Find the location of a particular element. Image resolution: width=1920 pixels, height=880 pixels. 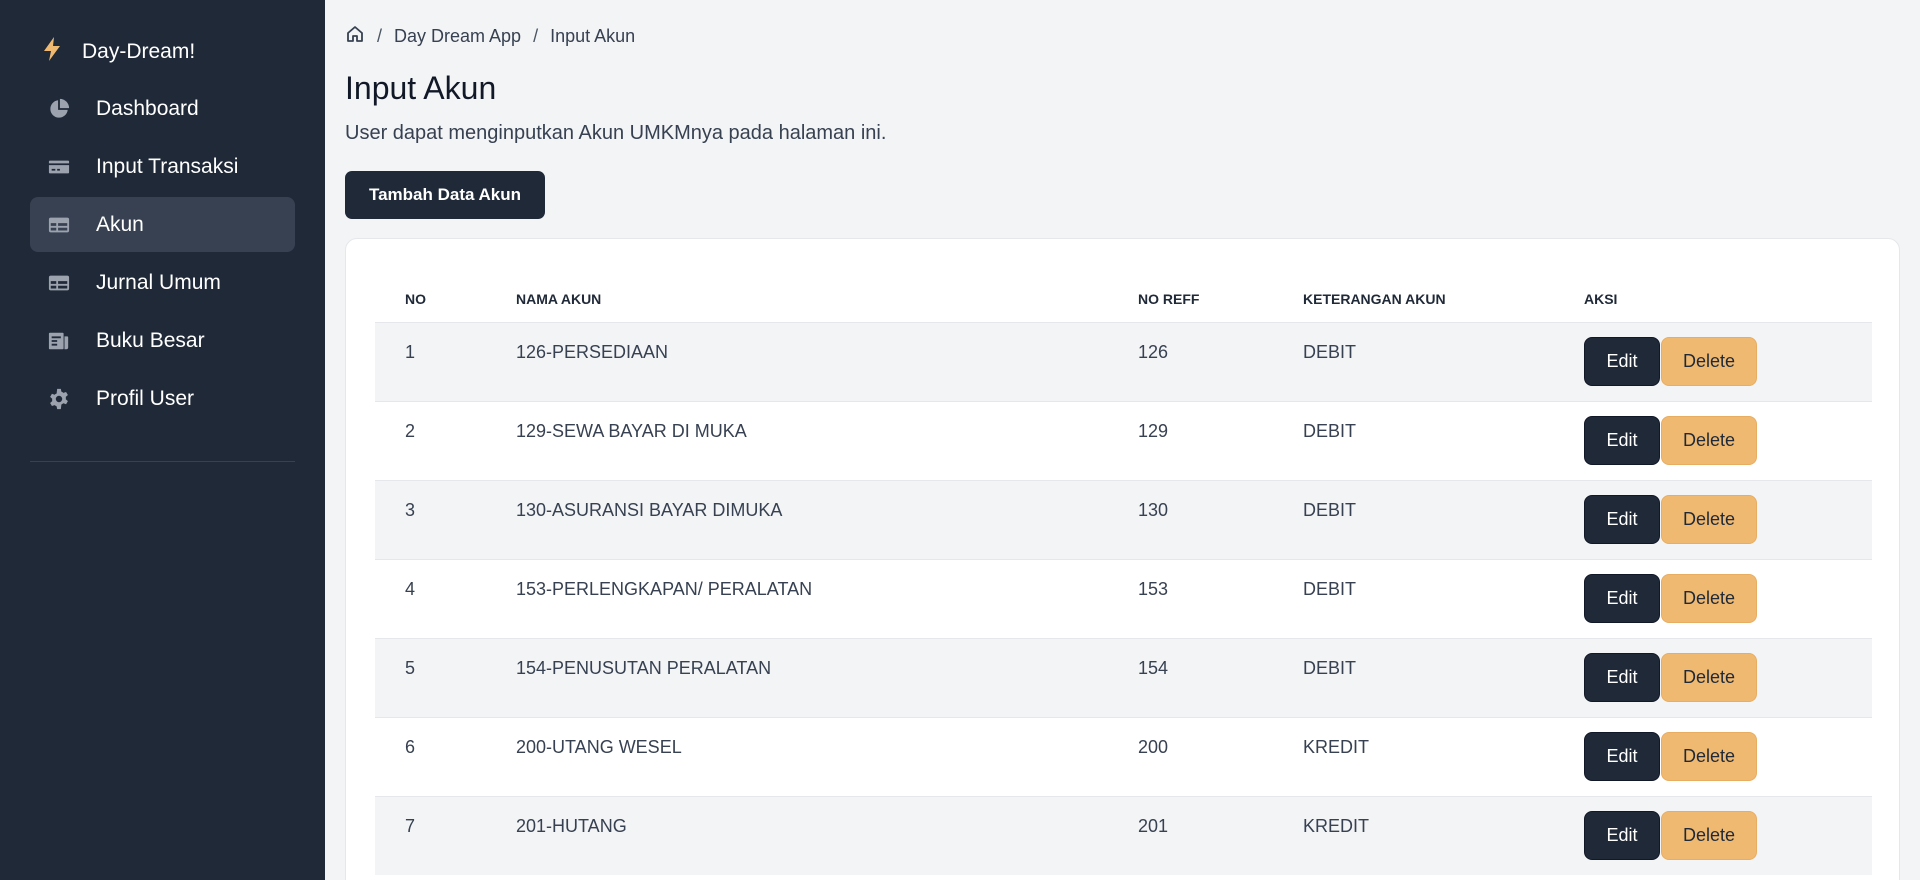

sidebar-item-buku-besar: Buku Besar is located at coordinates (162, 340).